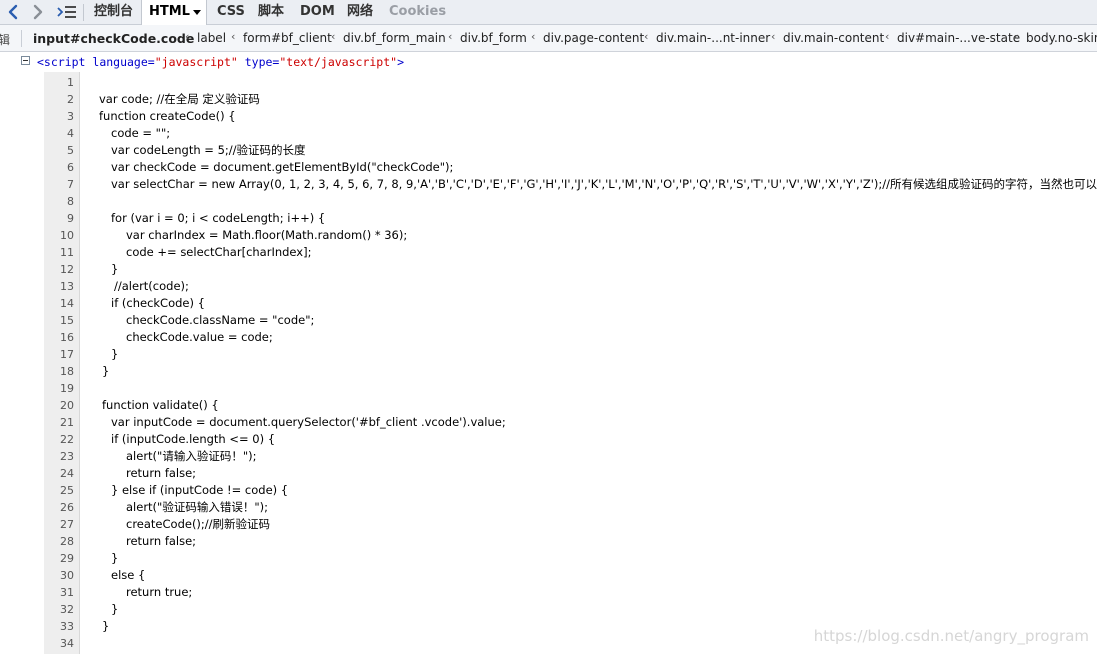  Describe the element at coordinates (113, 38) in the screenshot. I see `breadcrumb-item-input: input#checkCode.code` at that location.